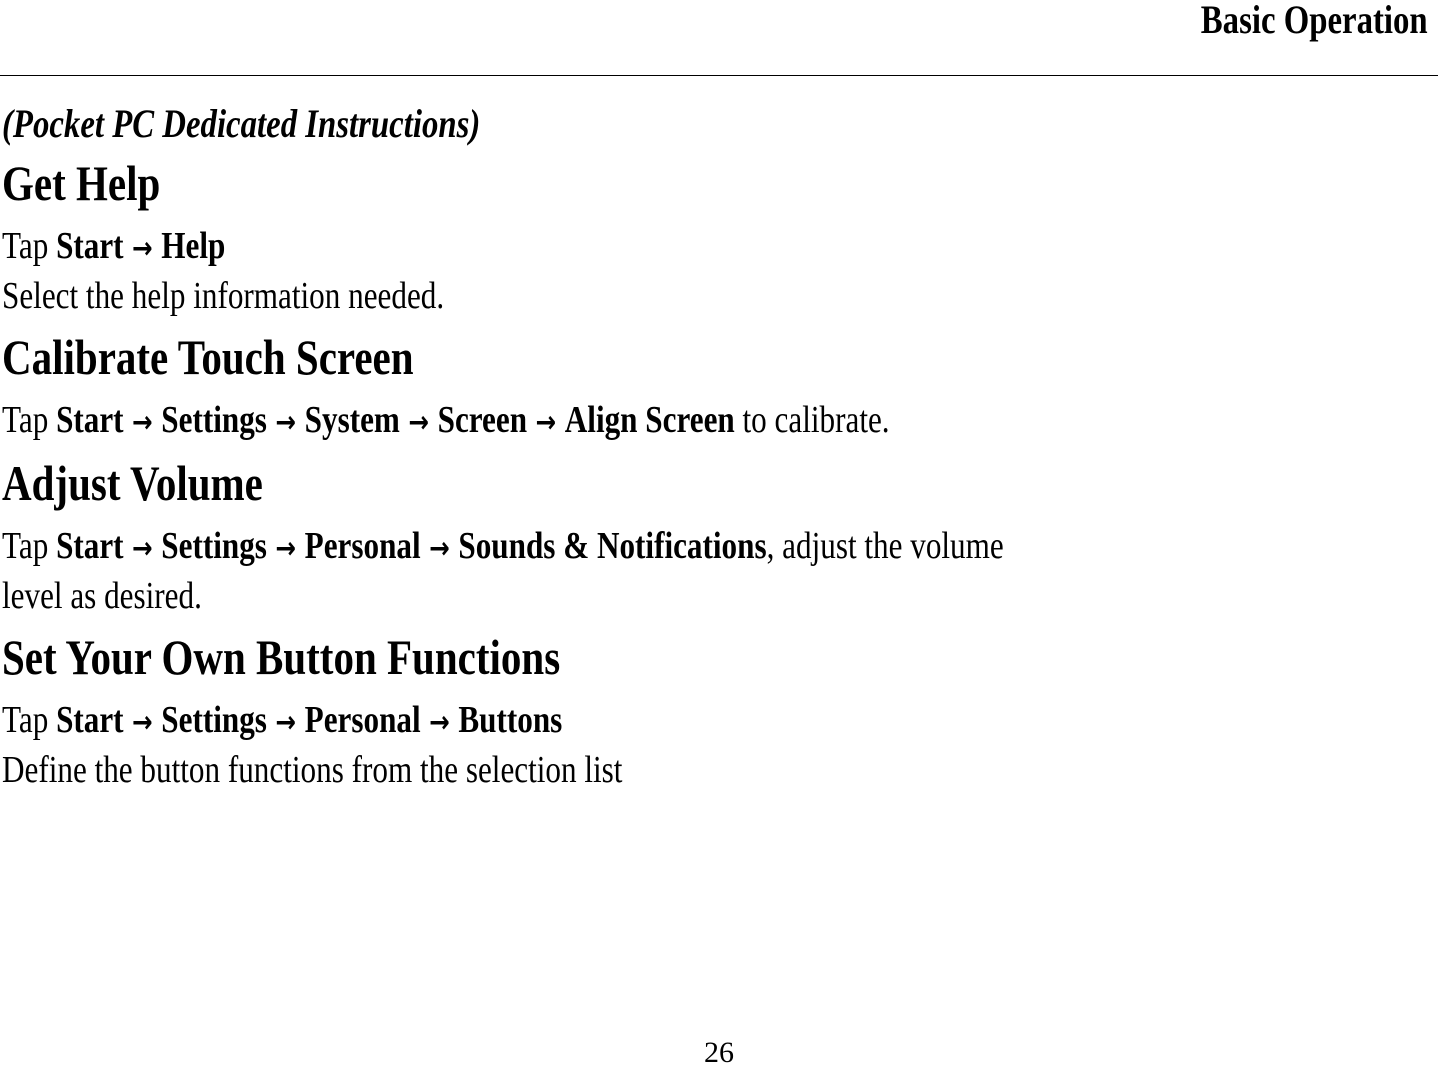 Image resolution: width=1438 pixels, height=1070 pixels. What do you see at coordinates (352, 420) in the screenshot?
I see `menu-step: System` at bounding box center [352, 420].